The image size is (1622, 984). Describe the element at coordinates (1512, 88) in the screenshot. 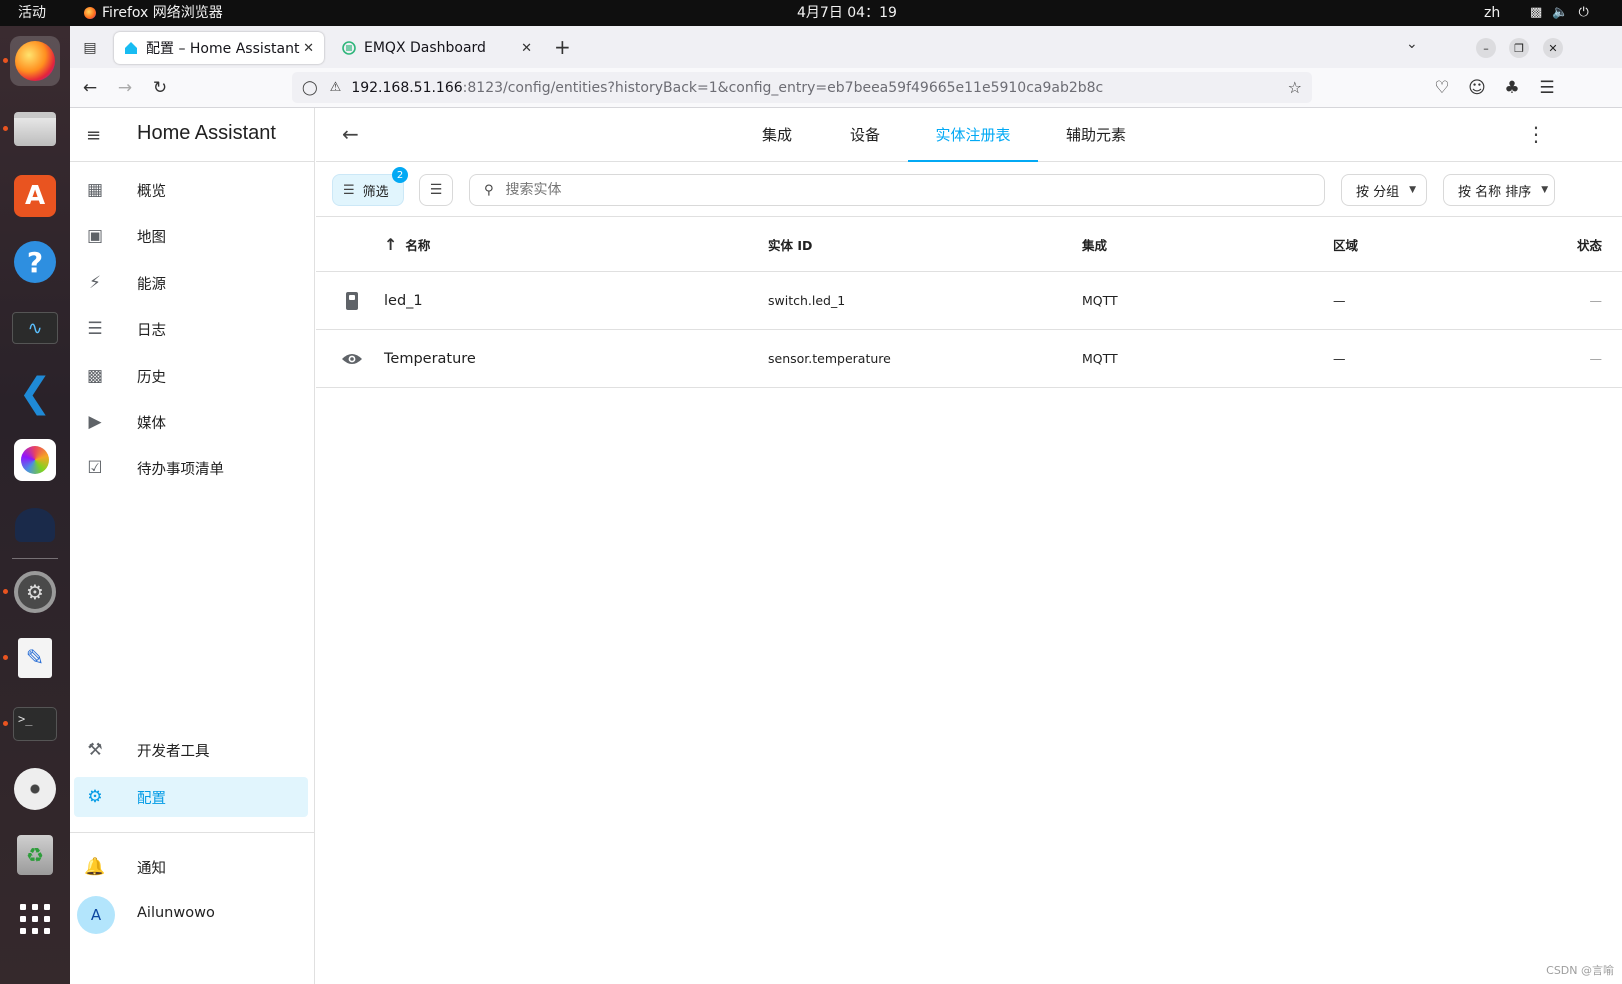

I see `extensions-icon: ♣` at that location.